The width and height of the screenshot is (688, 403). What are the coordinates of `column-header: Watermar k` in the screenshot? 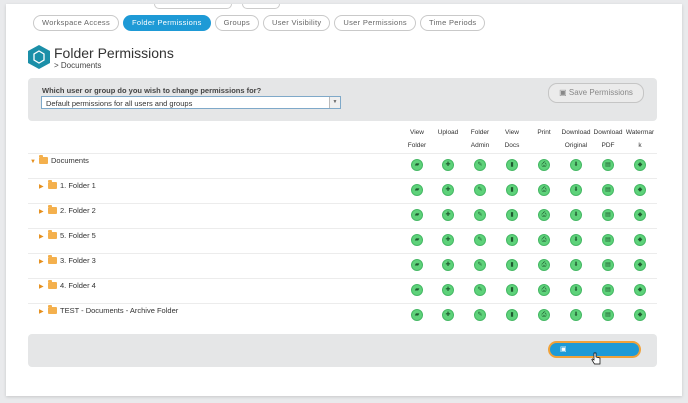 It's located at (640, 139).